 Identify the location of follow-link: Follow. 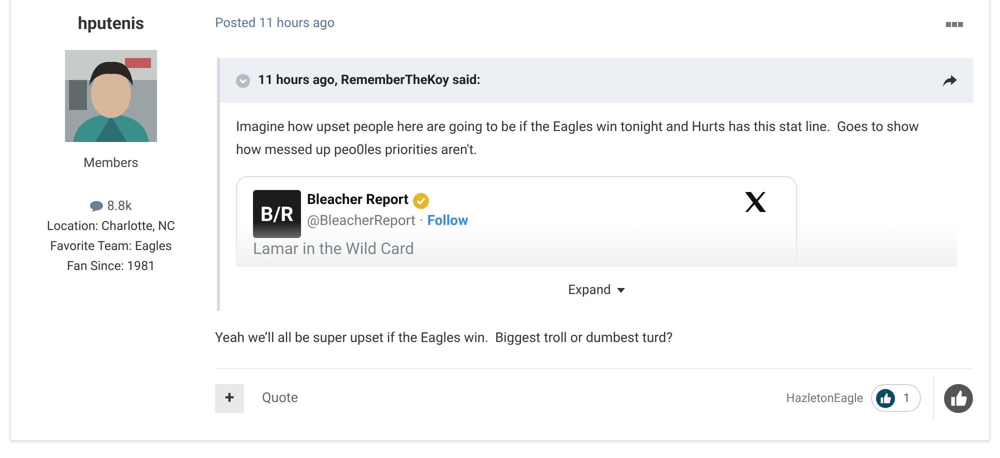
(447, 221).